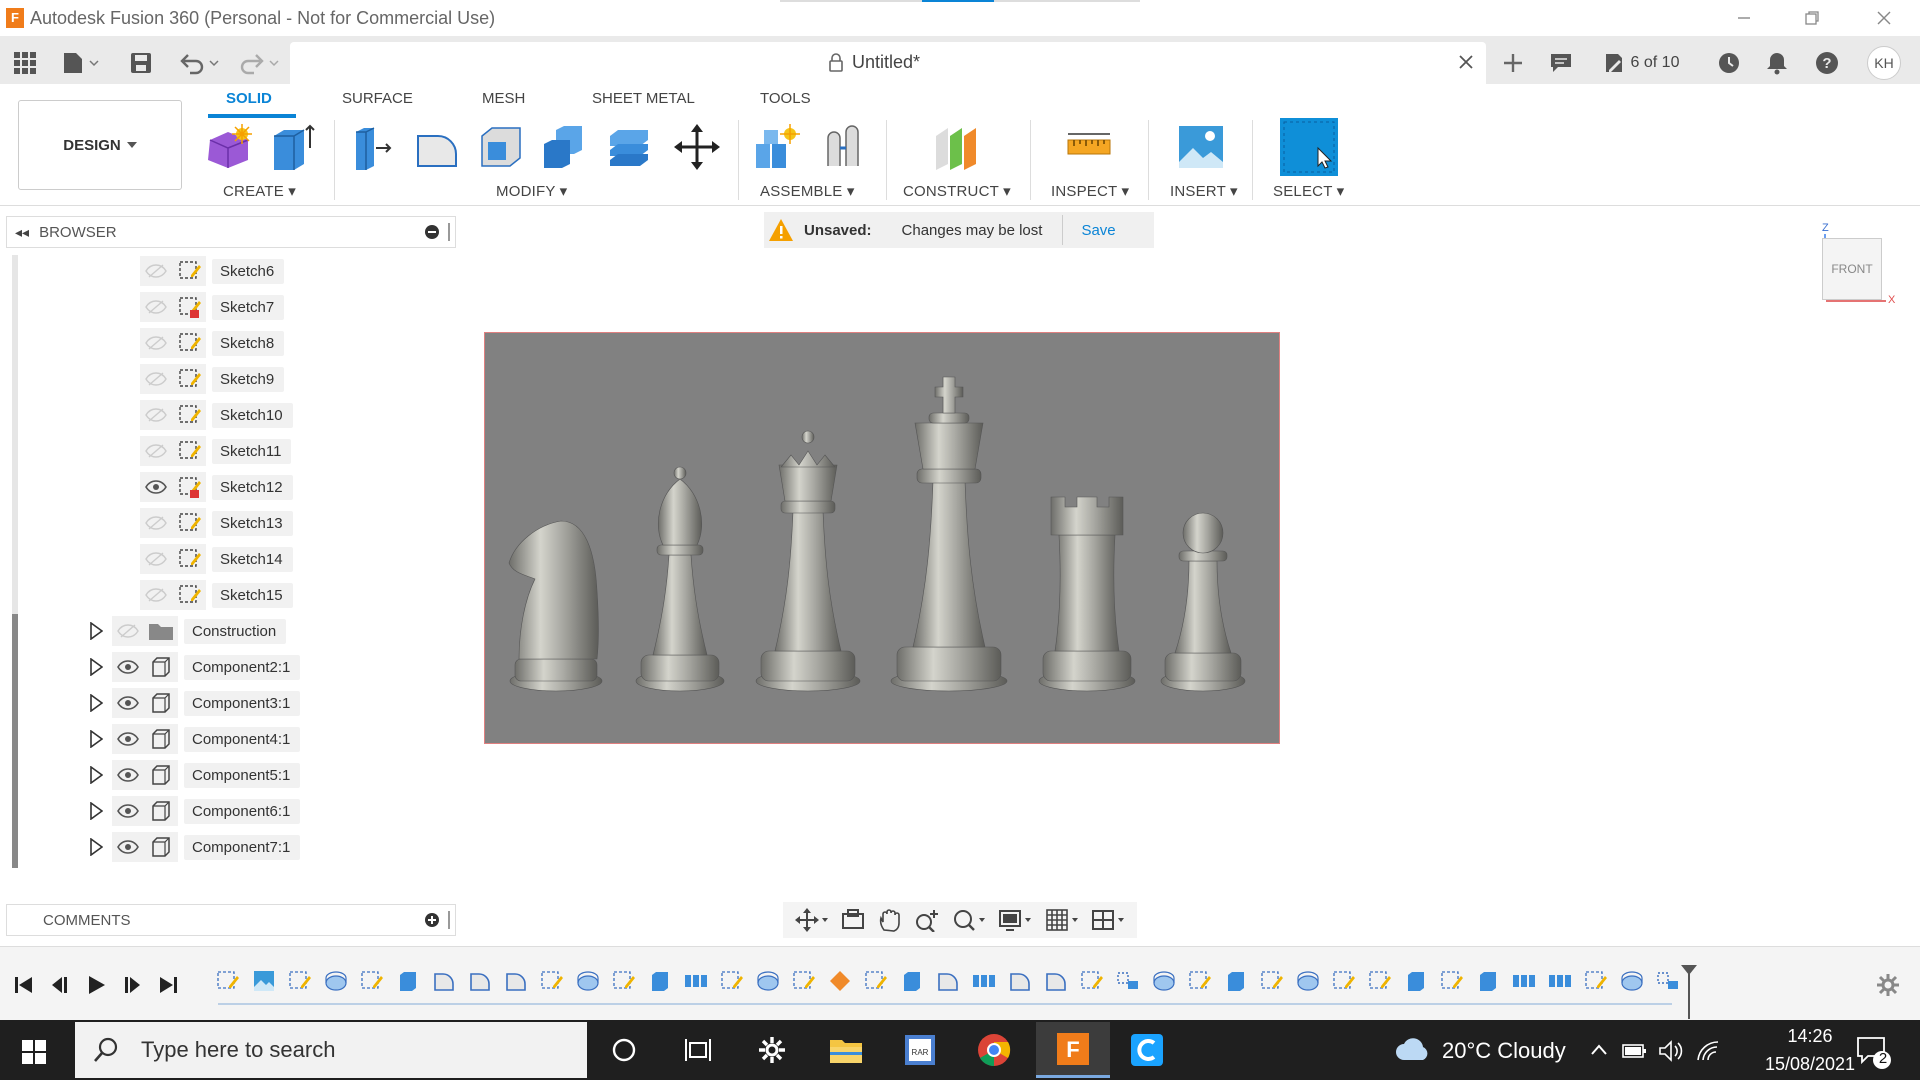  Describe the element at coordinates (1201, 147) in the screenshot. I see `insert-canvas-icon` at that location.